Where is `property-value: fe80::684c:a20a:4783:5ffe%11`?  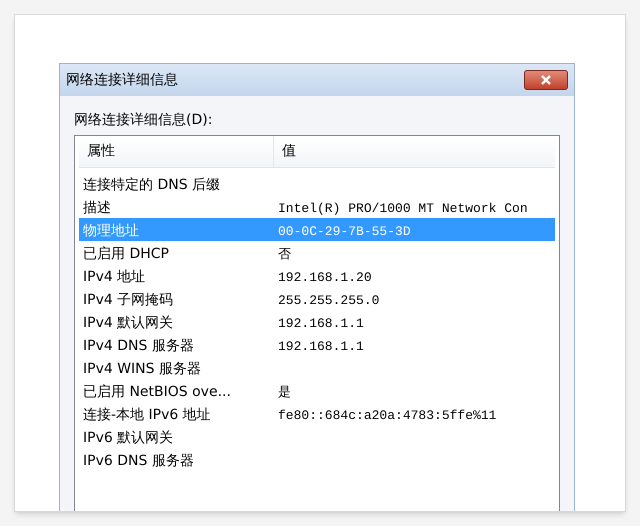
property-value: fe80::684c:a20a:4783:5ffe%11 is located at coordinates (387, 415).